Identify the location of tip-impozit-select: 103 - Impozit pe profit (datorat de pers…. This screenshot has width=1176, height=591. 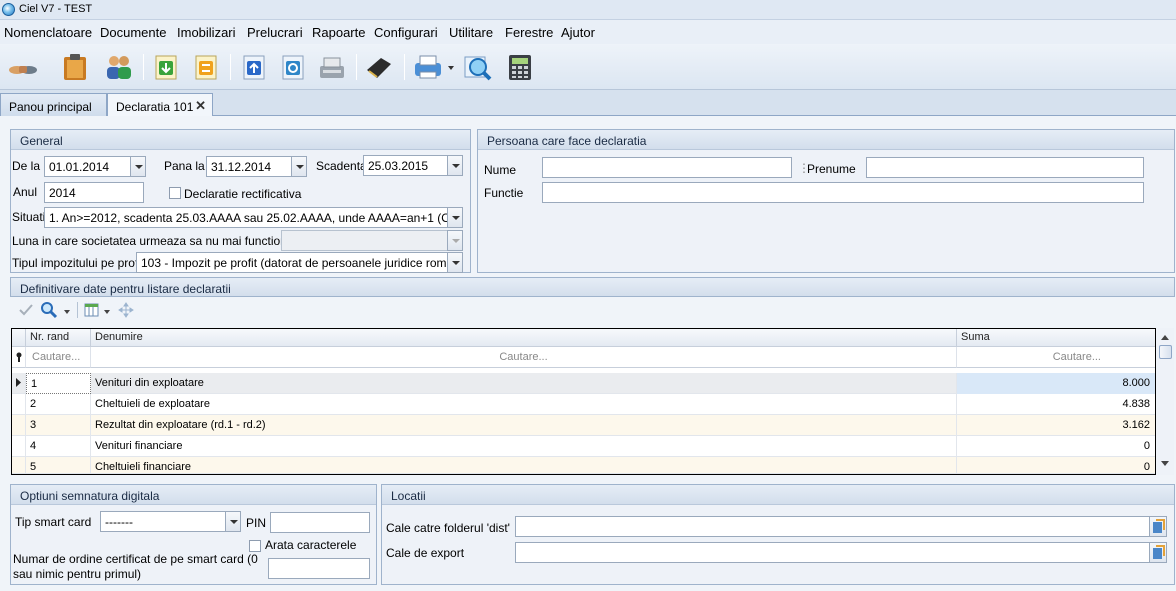
(292, 262).